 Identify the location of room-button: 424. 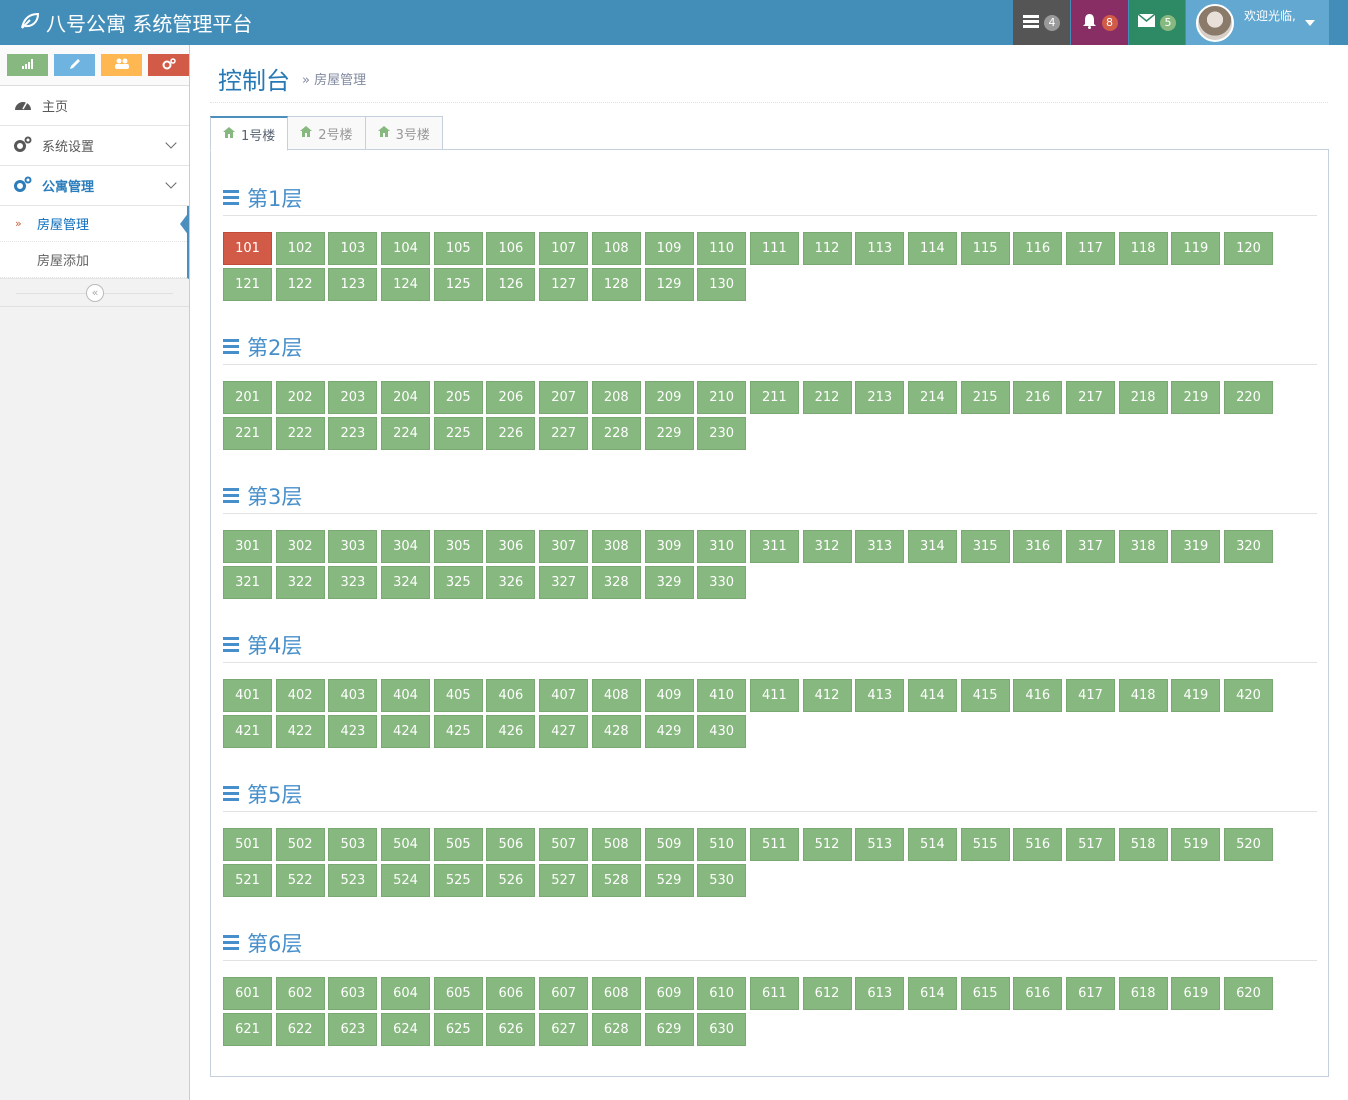
(406, 731).